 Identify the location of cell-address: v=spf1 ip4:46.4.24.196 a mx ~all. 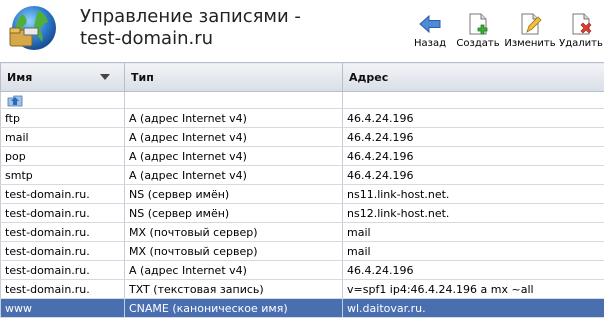
(473, 289).